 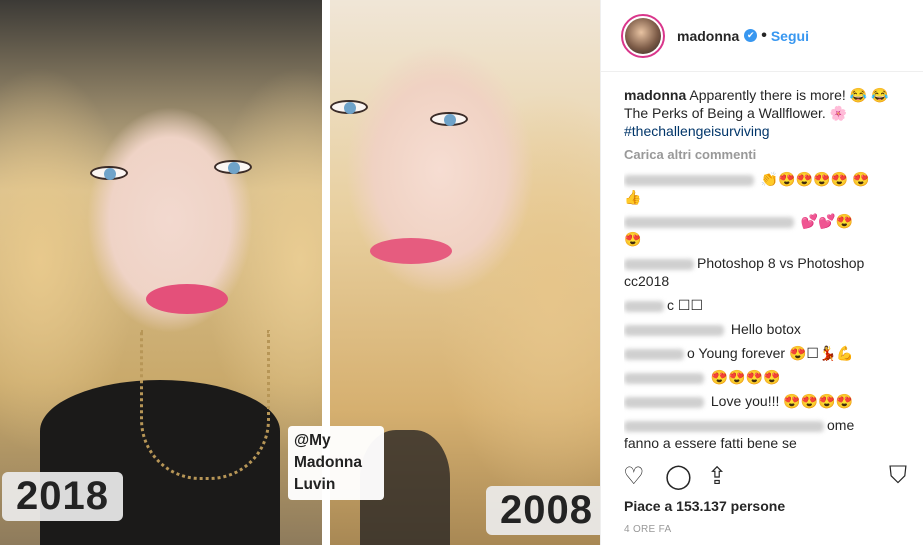 What do you see at coordinates (205, 405) in the screenshot?
I see `necklace-shape` at bounding box center [205, 405].